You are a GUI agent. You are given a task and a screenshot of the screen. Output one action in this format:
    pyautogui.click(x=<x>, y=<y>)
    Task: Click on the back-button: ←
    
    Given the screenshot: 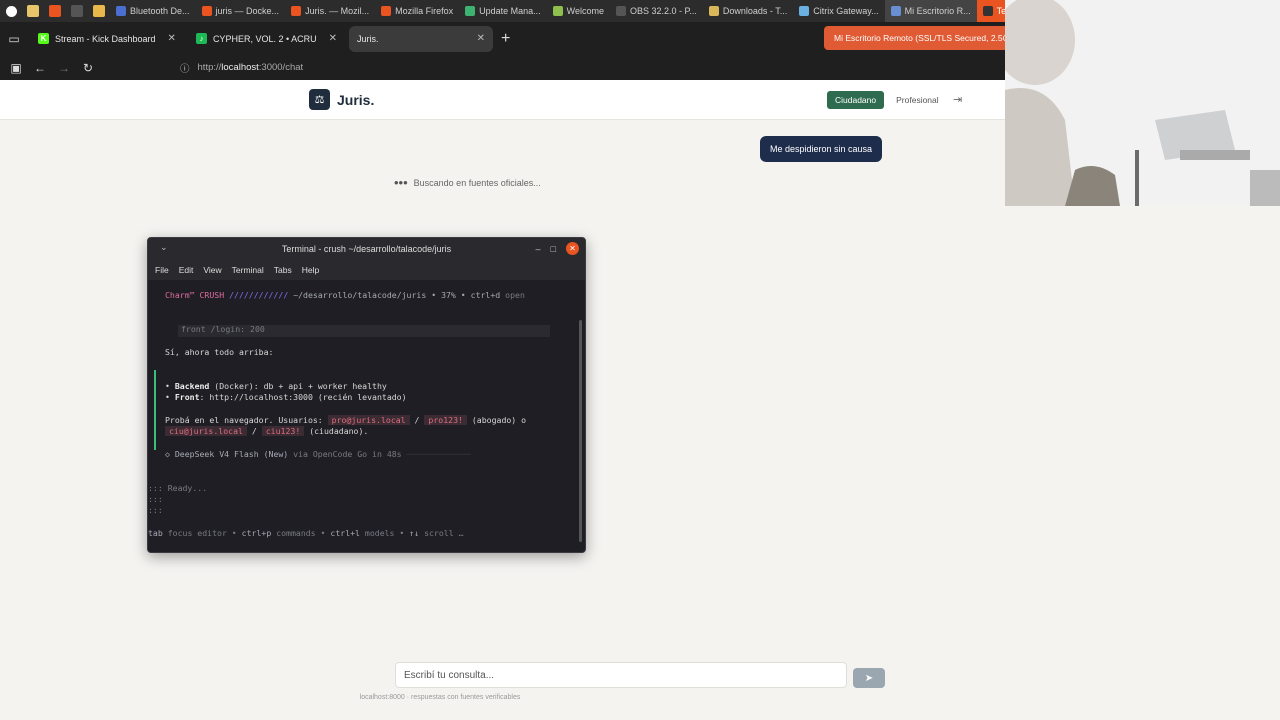 What is the action you would take?
    pyautogui.click(x=40, y=68)
    